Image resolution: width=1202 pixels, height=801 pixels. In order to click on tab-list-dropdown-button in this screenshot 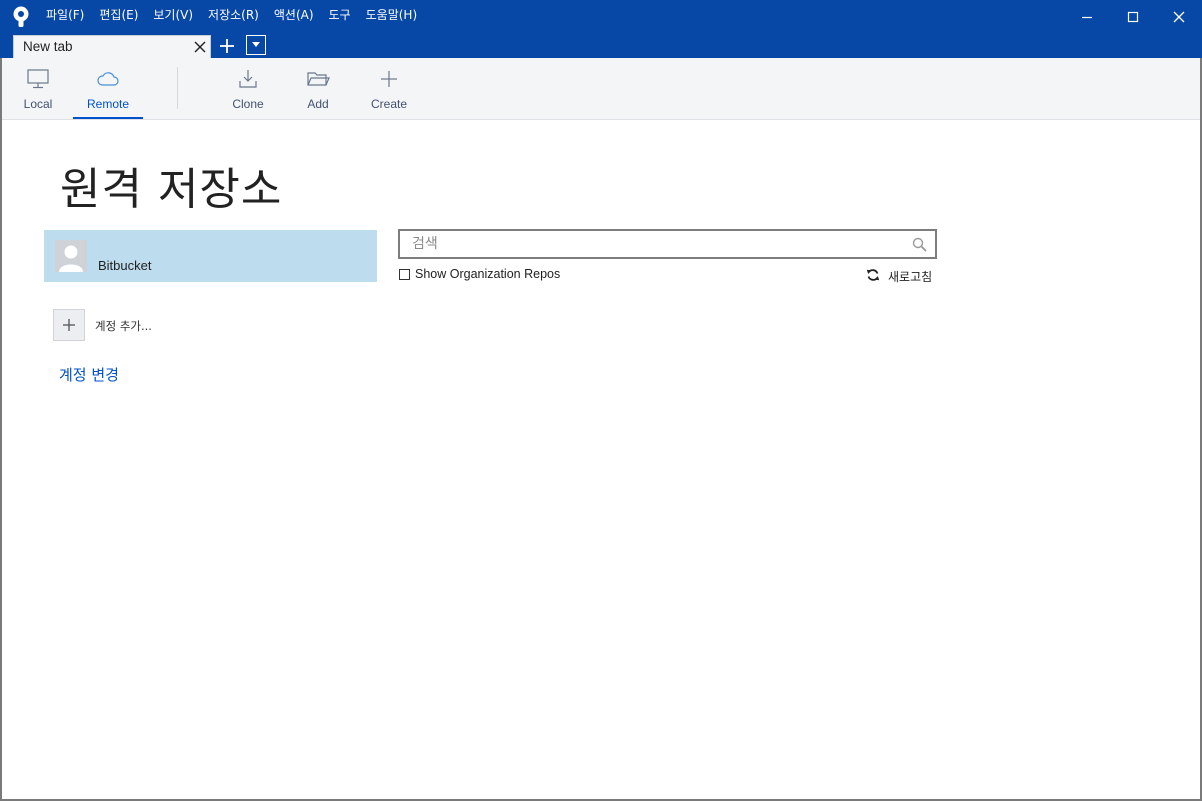, I will do `click(256, 45)`.